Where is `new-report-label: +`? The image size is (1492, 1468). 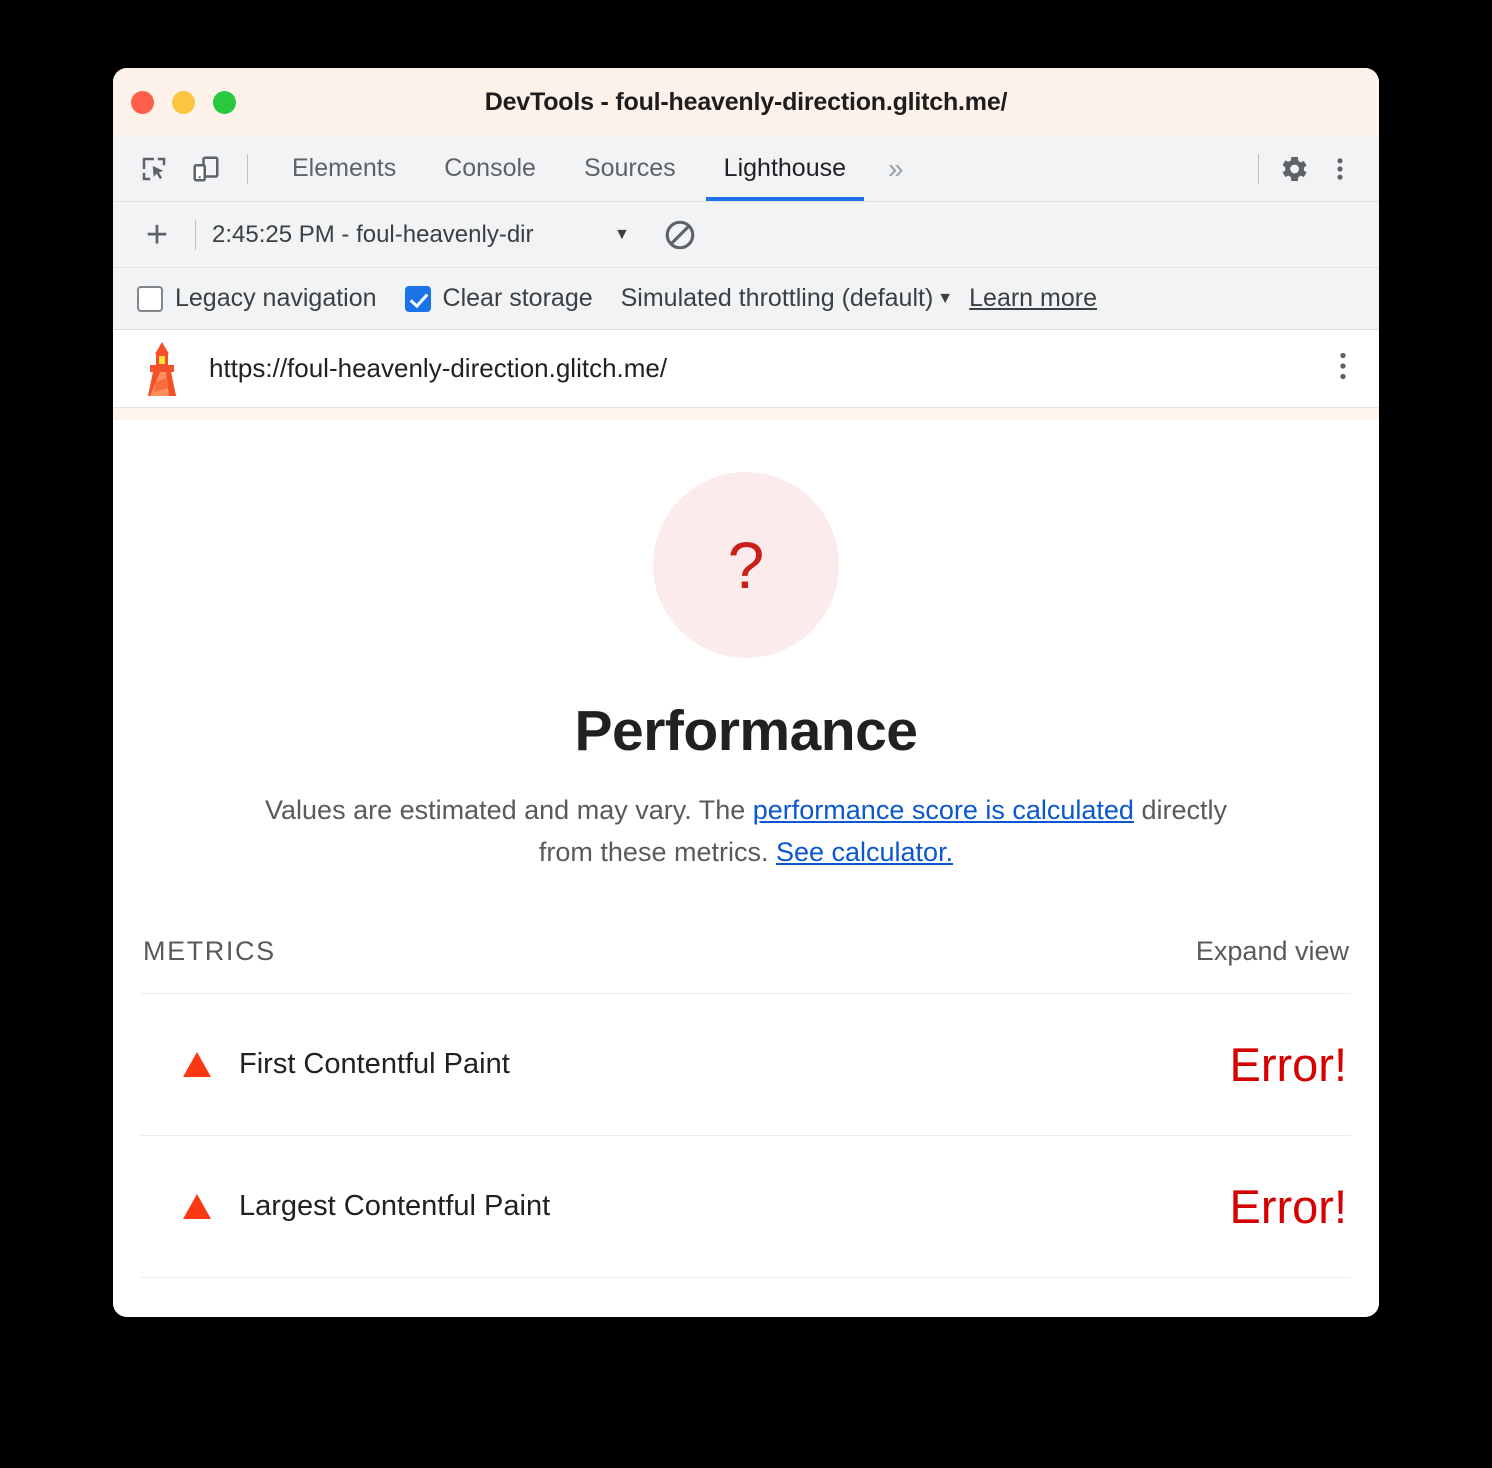 new-report-label: + is located at coordinates (157, 234).